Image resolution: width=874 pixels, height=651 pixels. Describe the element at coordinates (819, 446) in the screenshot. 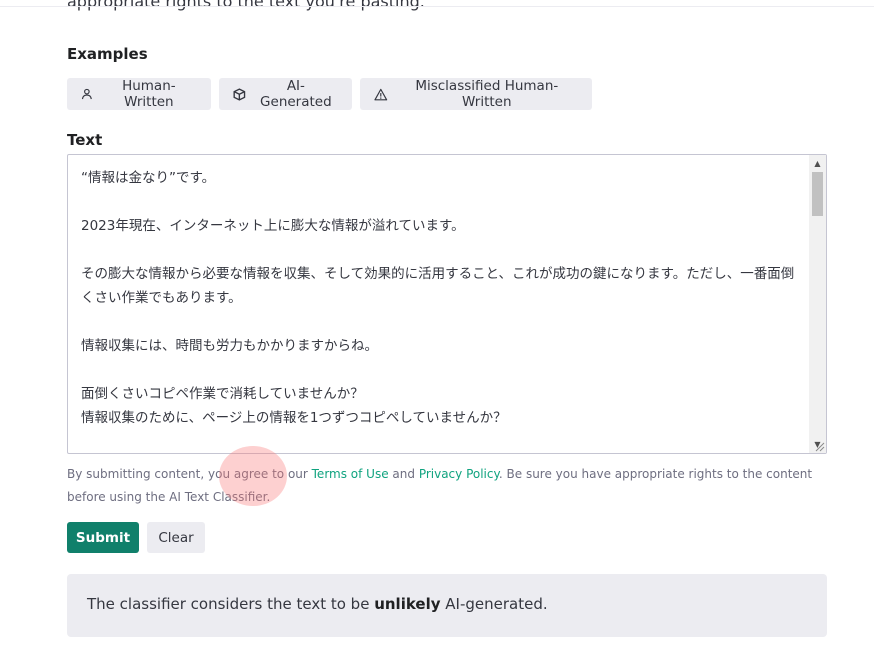

I see `resize-handle-icon` at that location.